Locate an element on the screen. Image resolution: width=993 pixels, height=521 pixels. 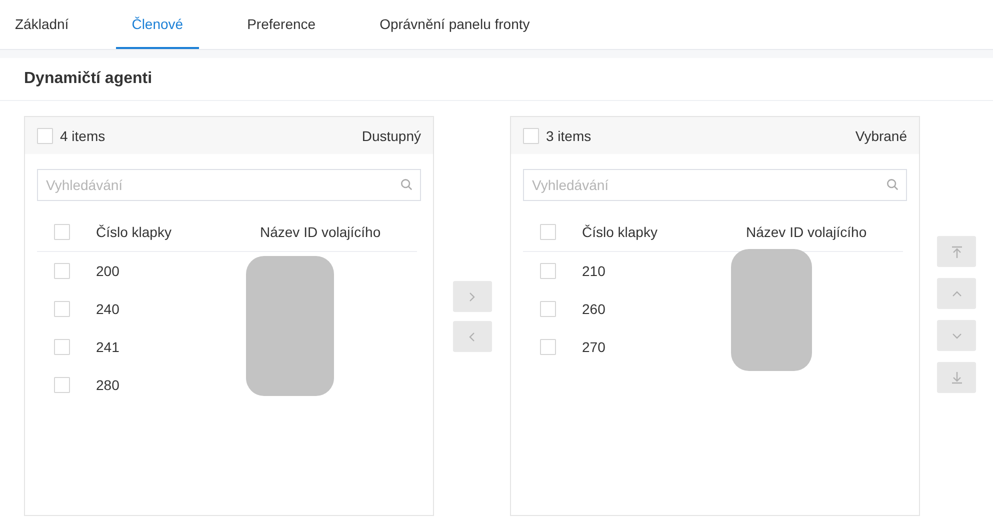
tab: Oprávnění panelu fronty is located at coordinates (455, 24).